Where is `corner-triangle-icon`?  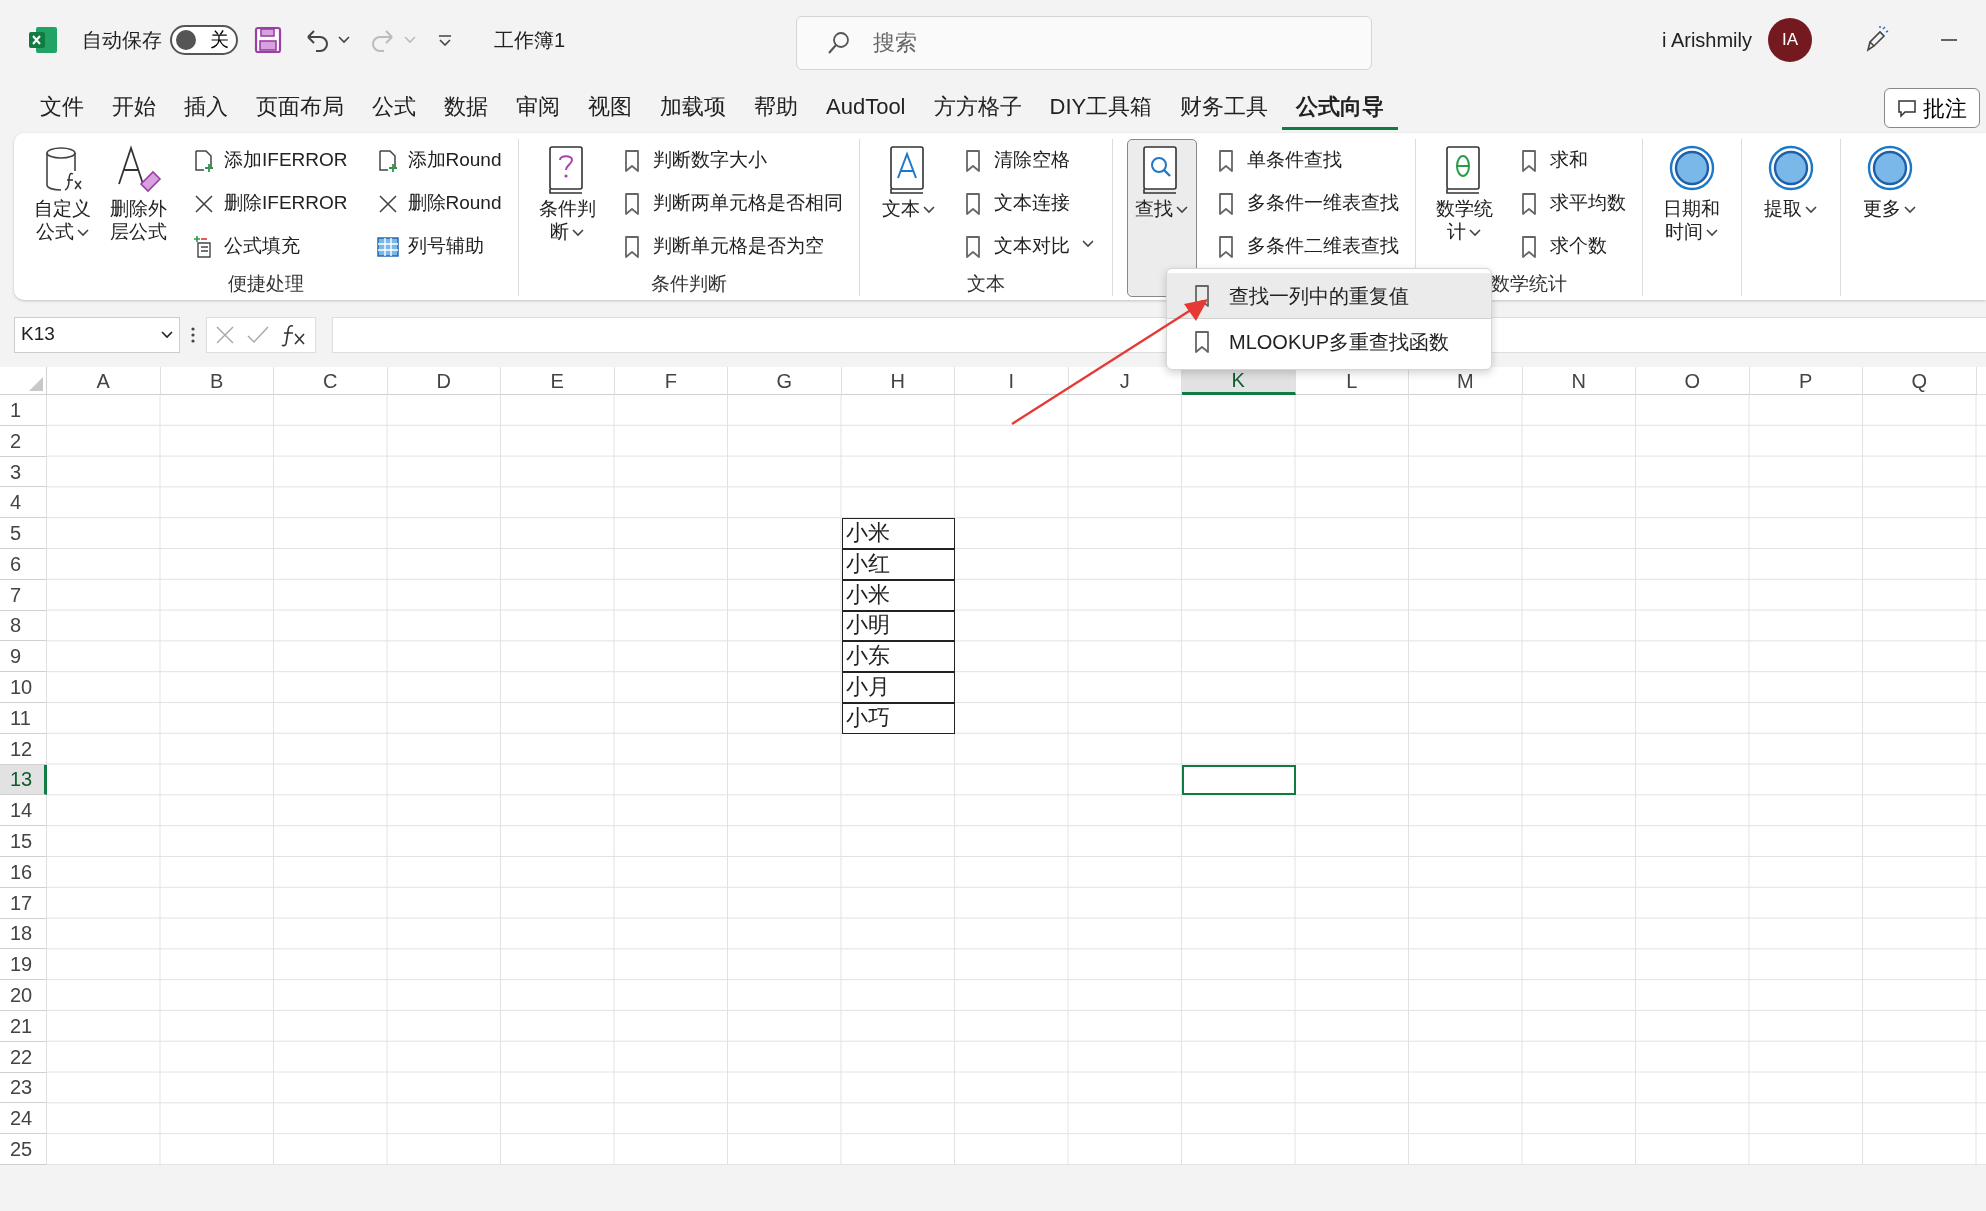 corner-triangle-icon is located at coordinates (36, 384).